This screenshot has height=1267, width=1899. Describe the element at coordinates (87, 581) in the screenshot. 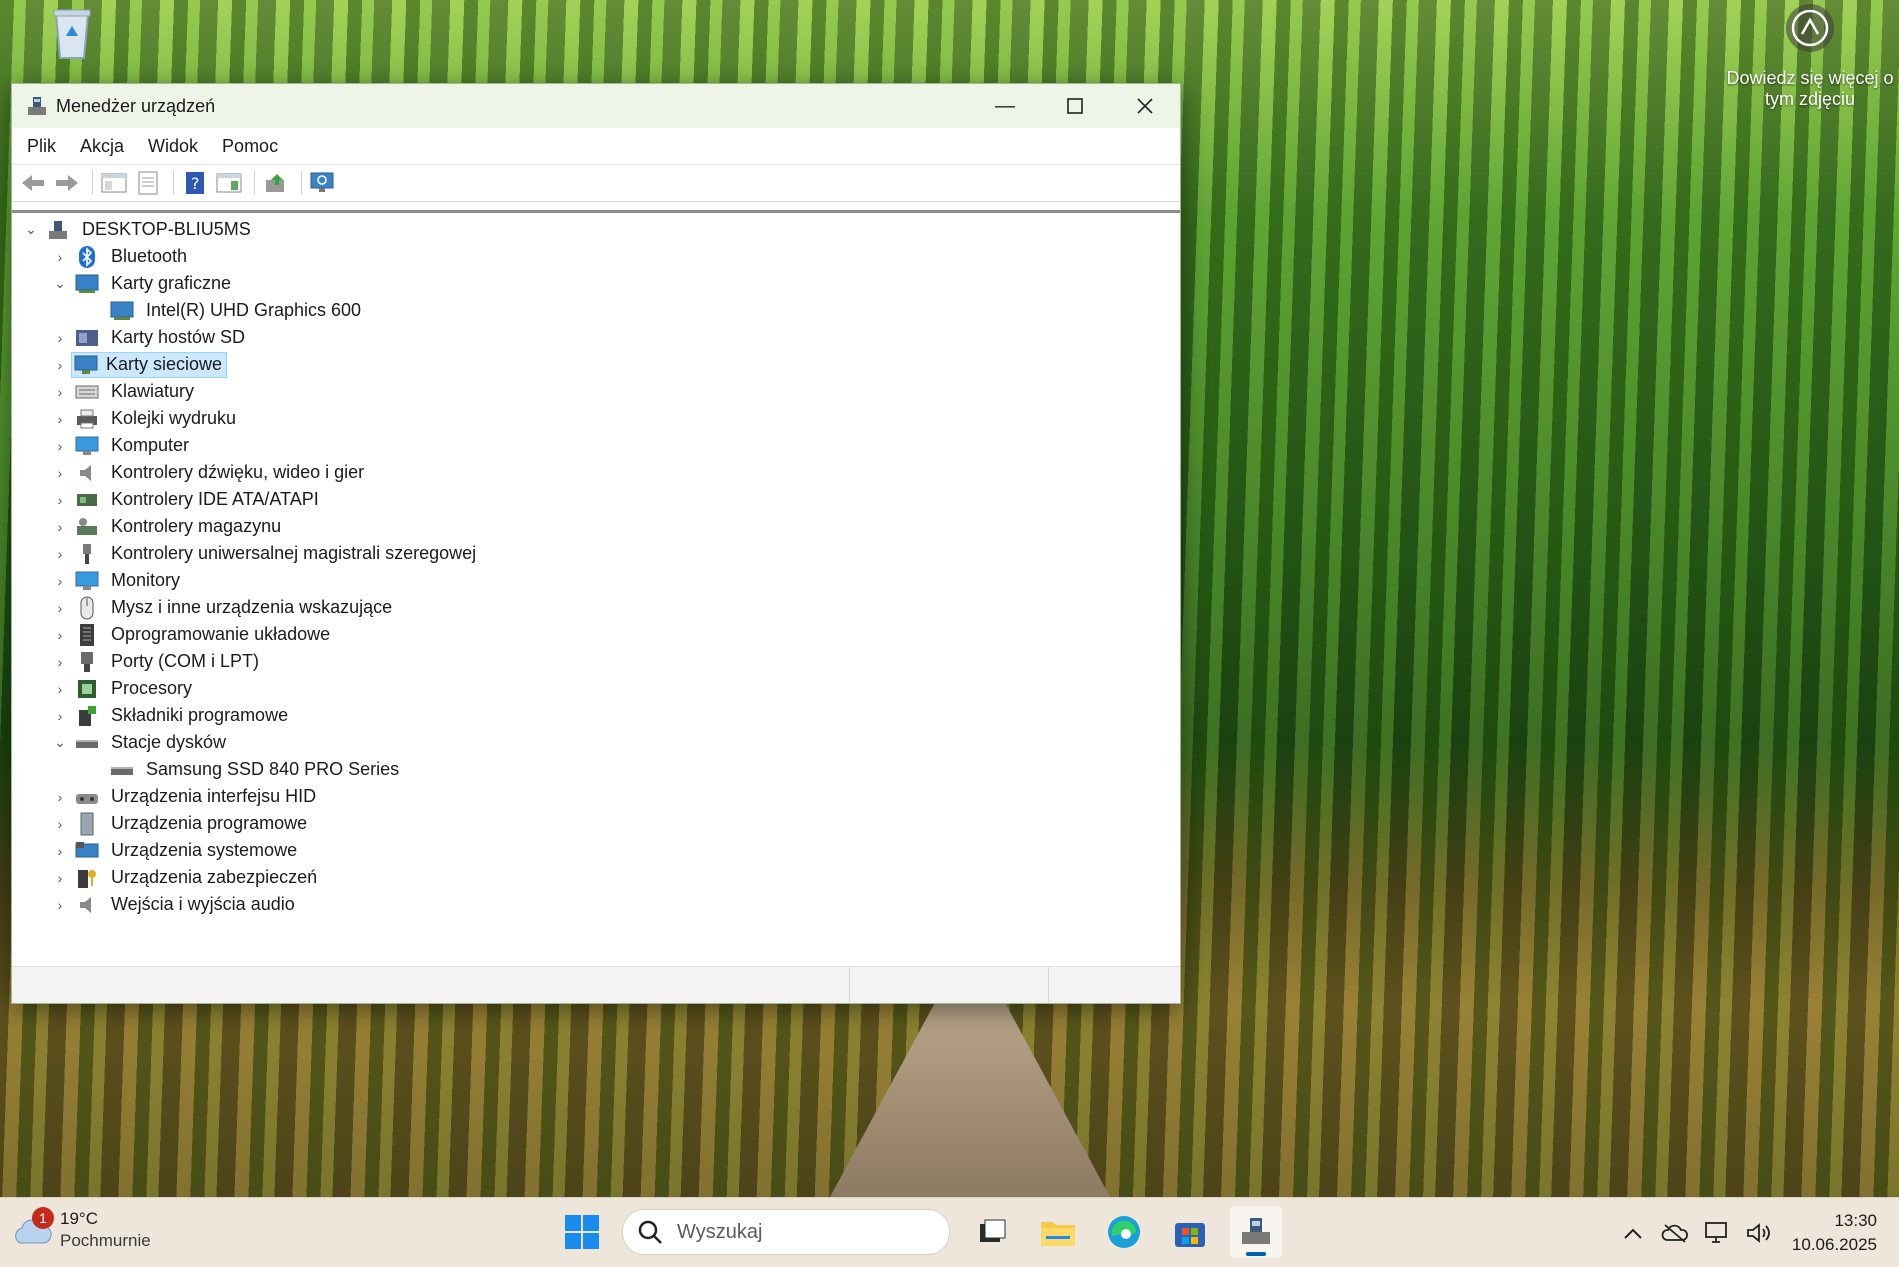

I see `monitor-icon` at that location.